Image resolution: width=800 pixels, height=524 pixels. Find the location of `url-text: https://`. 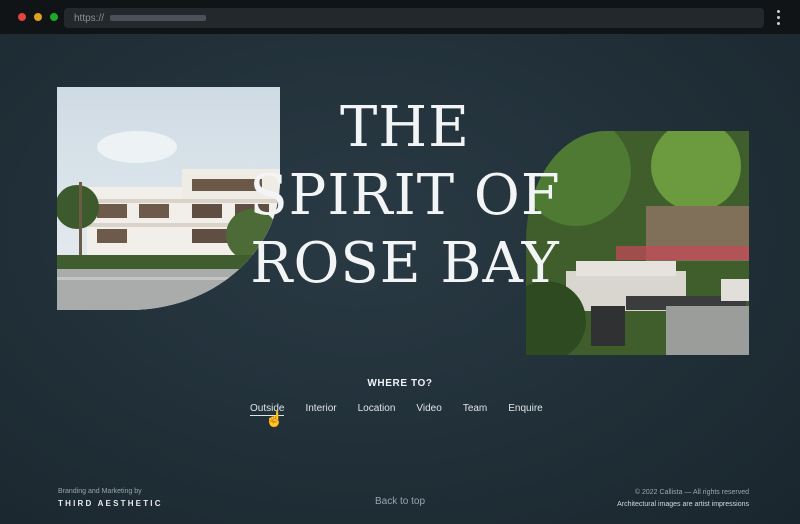

url-text: https:// is located at coordinates (89, 18).